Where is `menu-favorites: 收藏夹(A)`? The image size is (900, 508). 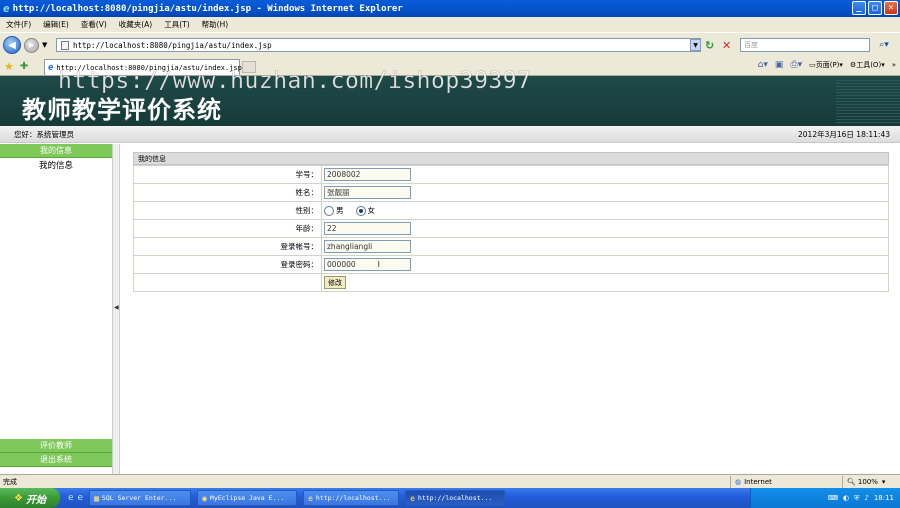
menu-favorites: 收藏夹(A) is located at coordinates (135, 24).